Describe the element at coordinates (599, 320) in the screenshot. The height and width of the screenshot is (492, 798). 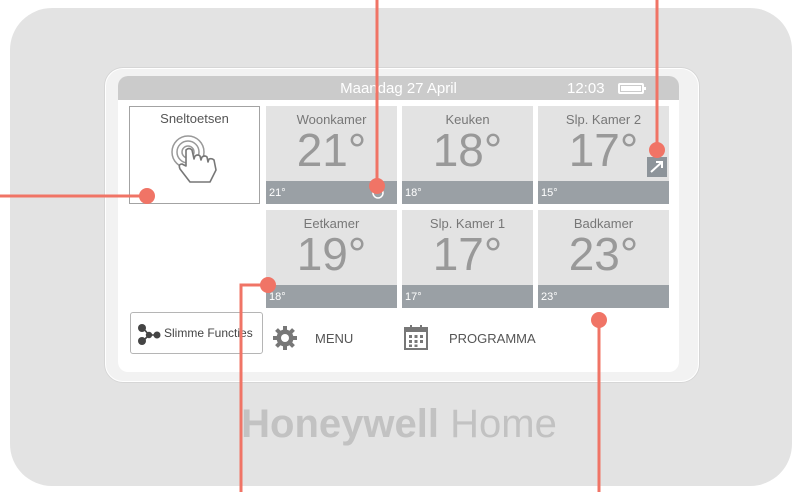
I see `callout-dot-setpoint` at that location.